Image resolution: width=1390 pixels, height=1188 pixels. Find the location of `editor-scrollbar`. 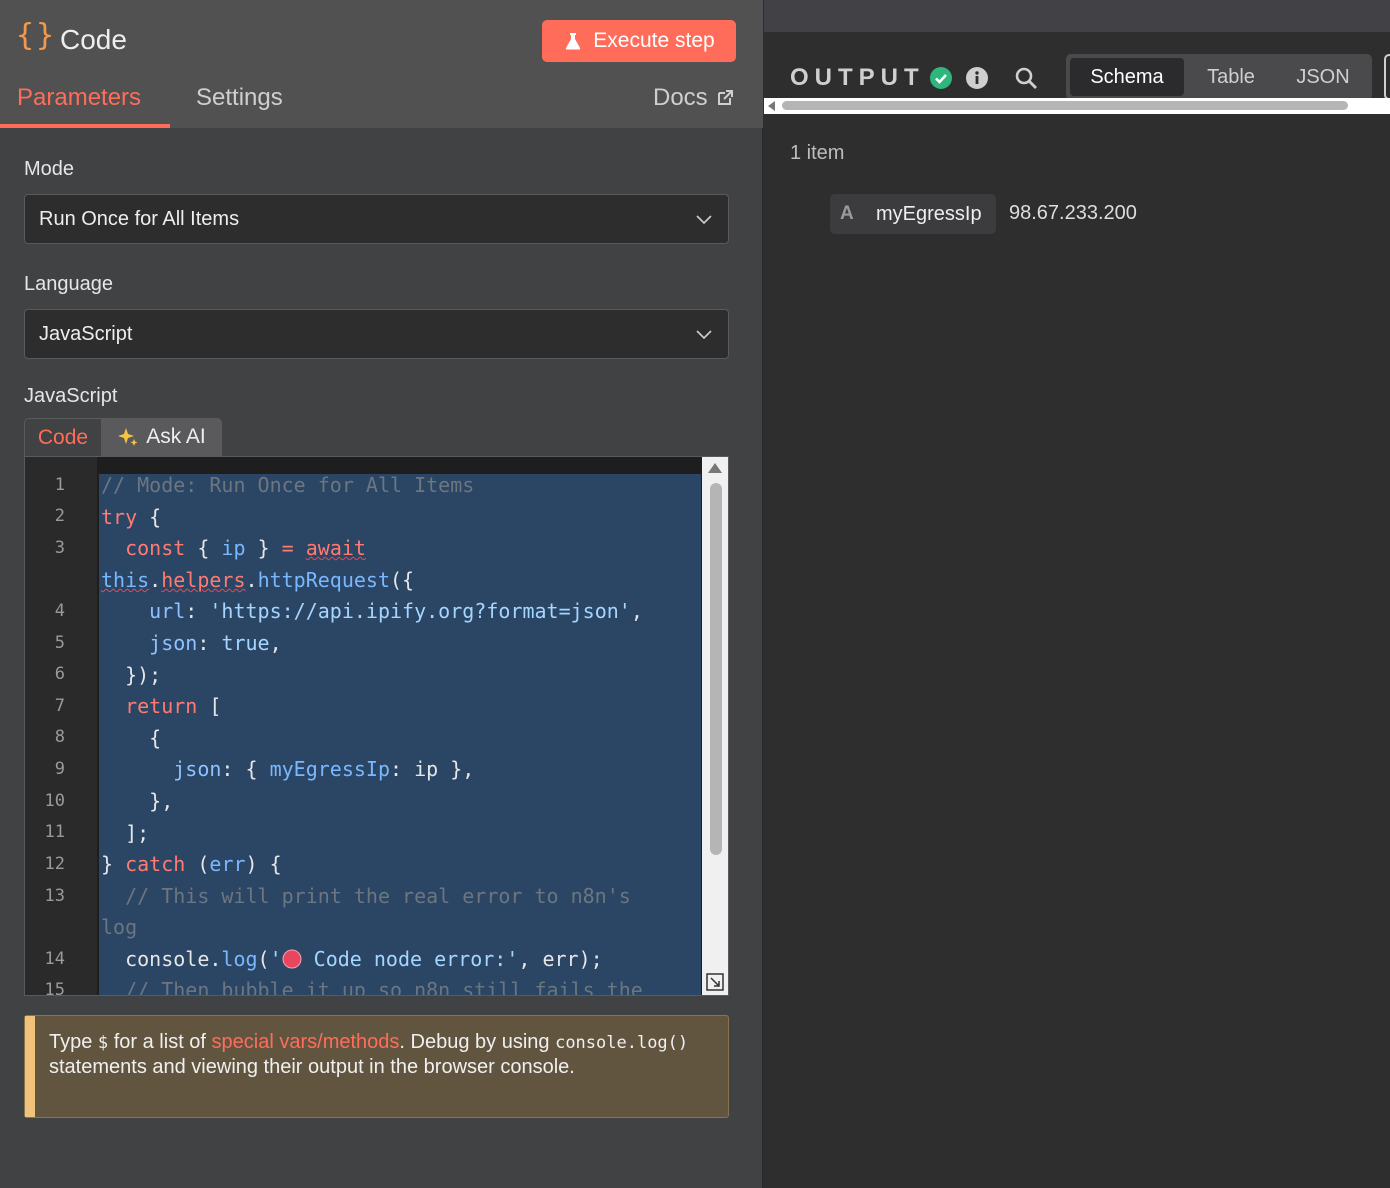

editor-scrollbar is located at coordinates (715, 726).